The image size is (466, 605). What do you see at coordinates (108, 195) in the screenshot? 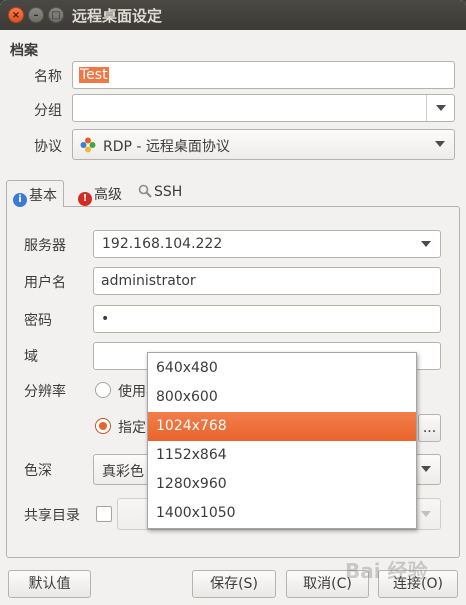
I see `tab-advanced-label: 高级` at bounding box center [108, 195].